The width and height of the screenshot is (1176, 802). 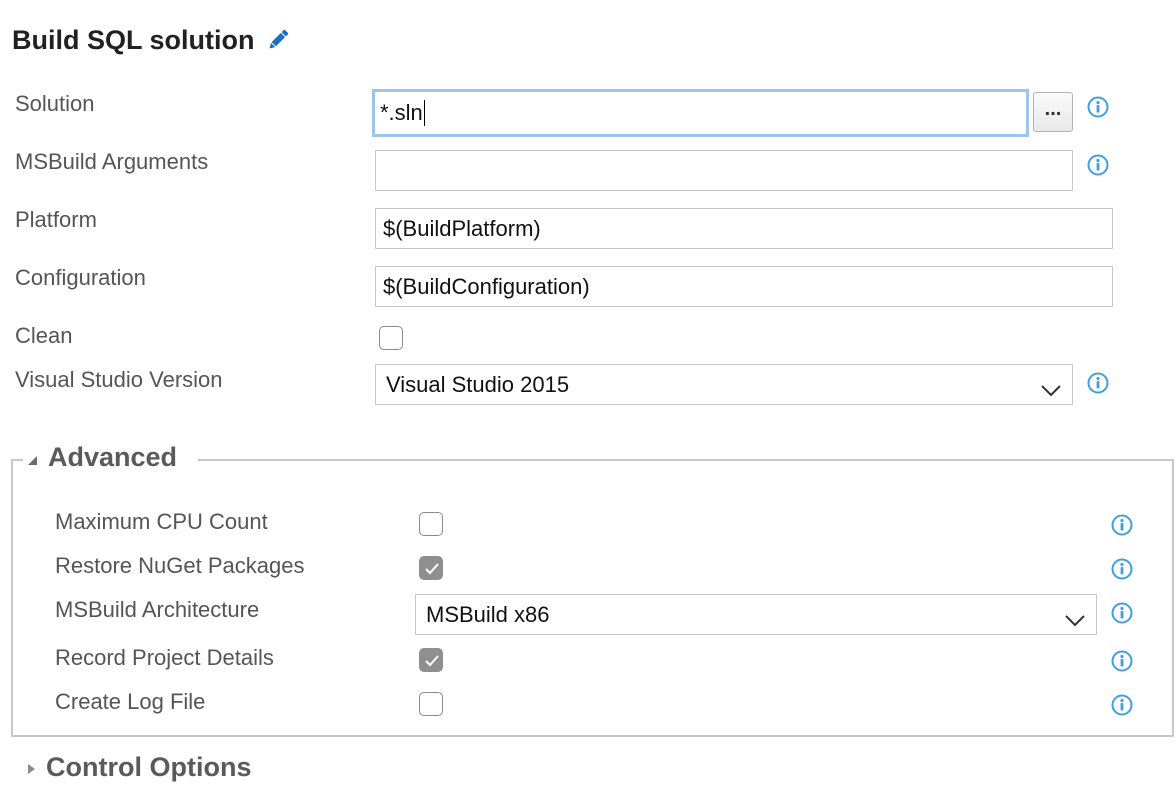 What do you see at coordinates (149, 766) in the screenshot?
I see `control-options-header-label: Control Options` at bounding box center [149, 766].